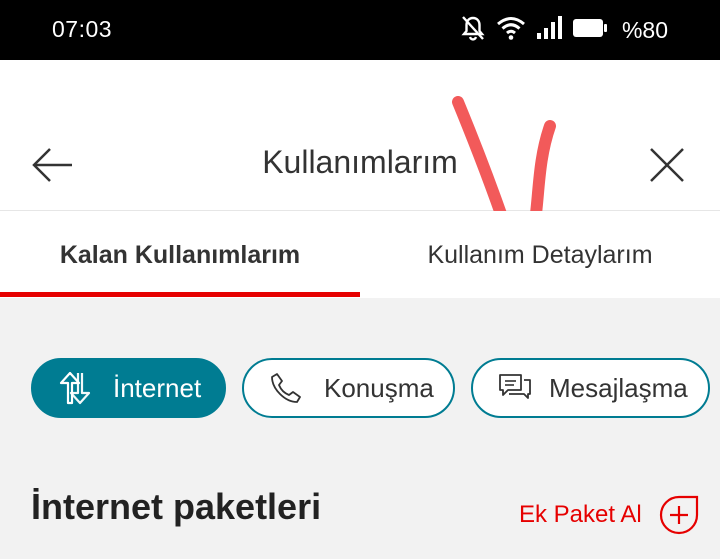  What do you see at coordinates (157, 387) in the screenshot?
I see `filter-internet-label: İnternet` at bounding box center [157, 387].